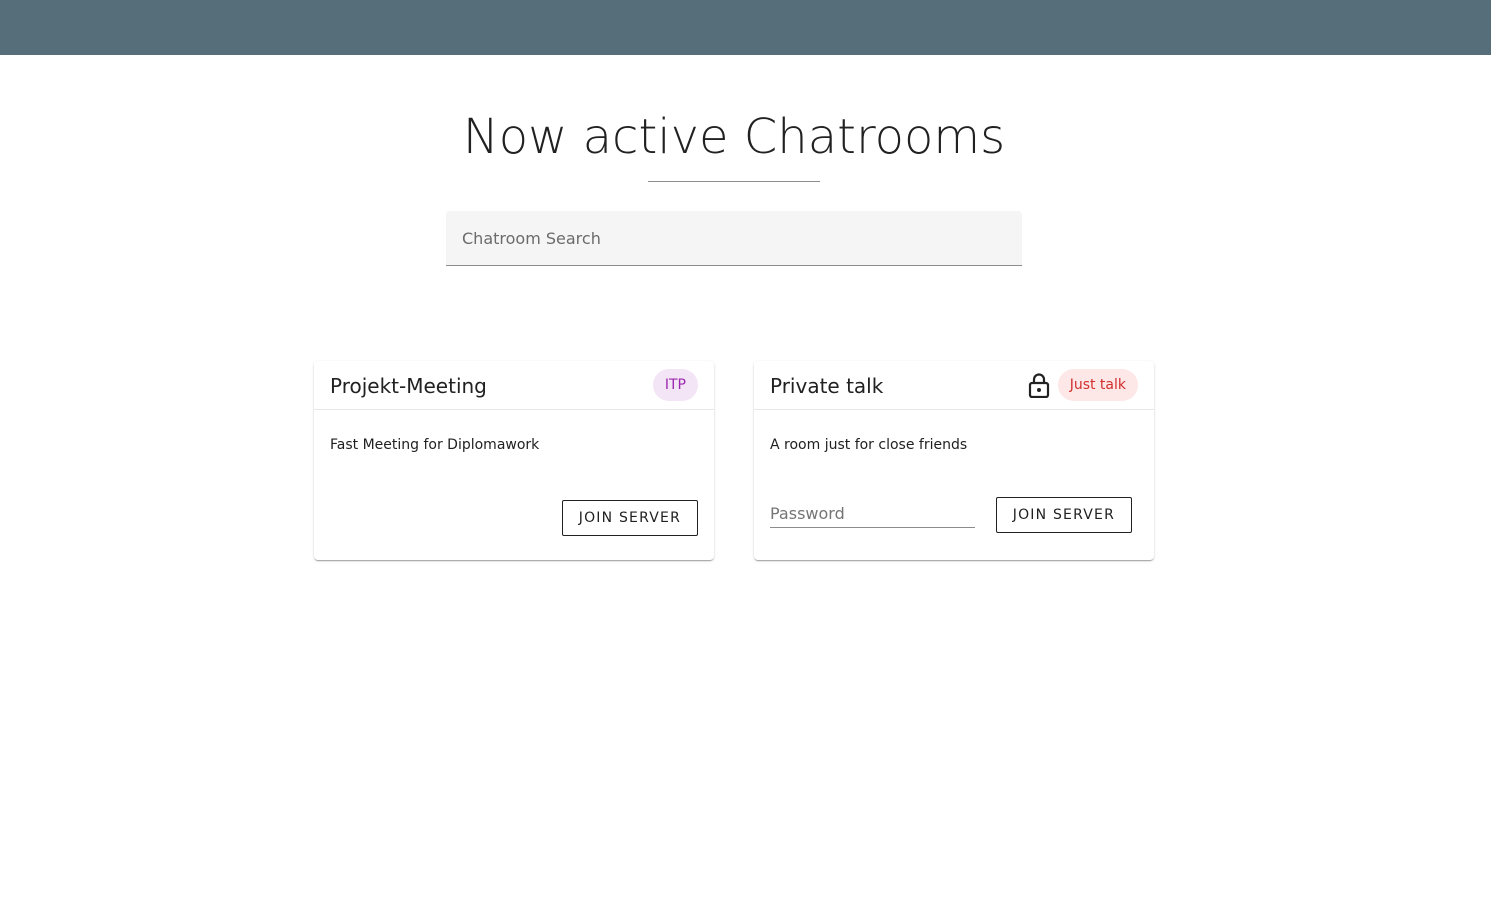 Image resolution: width=1491 pixels, height=923 pixels. What do you see at coordinates (1039, 385) in the screenshot?
I see `lock-icon` at bounding box center [1039, 385].